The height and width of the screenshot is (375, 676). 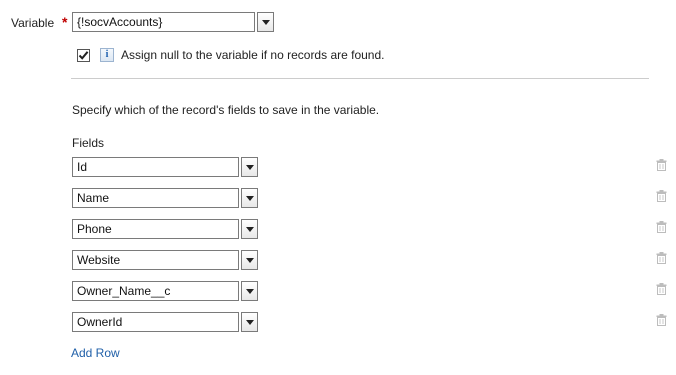 I want to click on field-input: Owner_Name__c, so click(x=155, y=291).